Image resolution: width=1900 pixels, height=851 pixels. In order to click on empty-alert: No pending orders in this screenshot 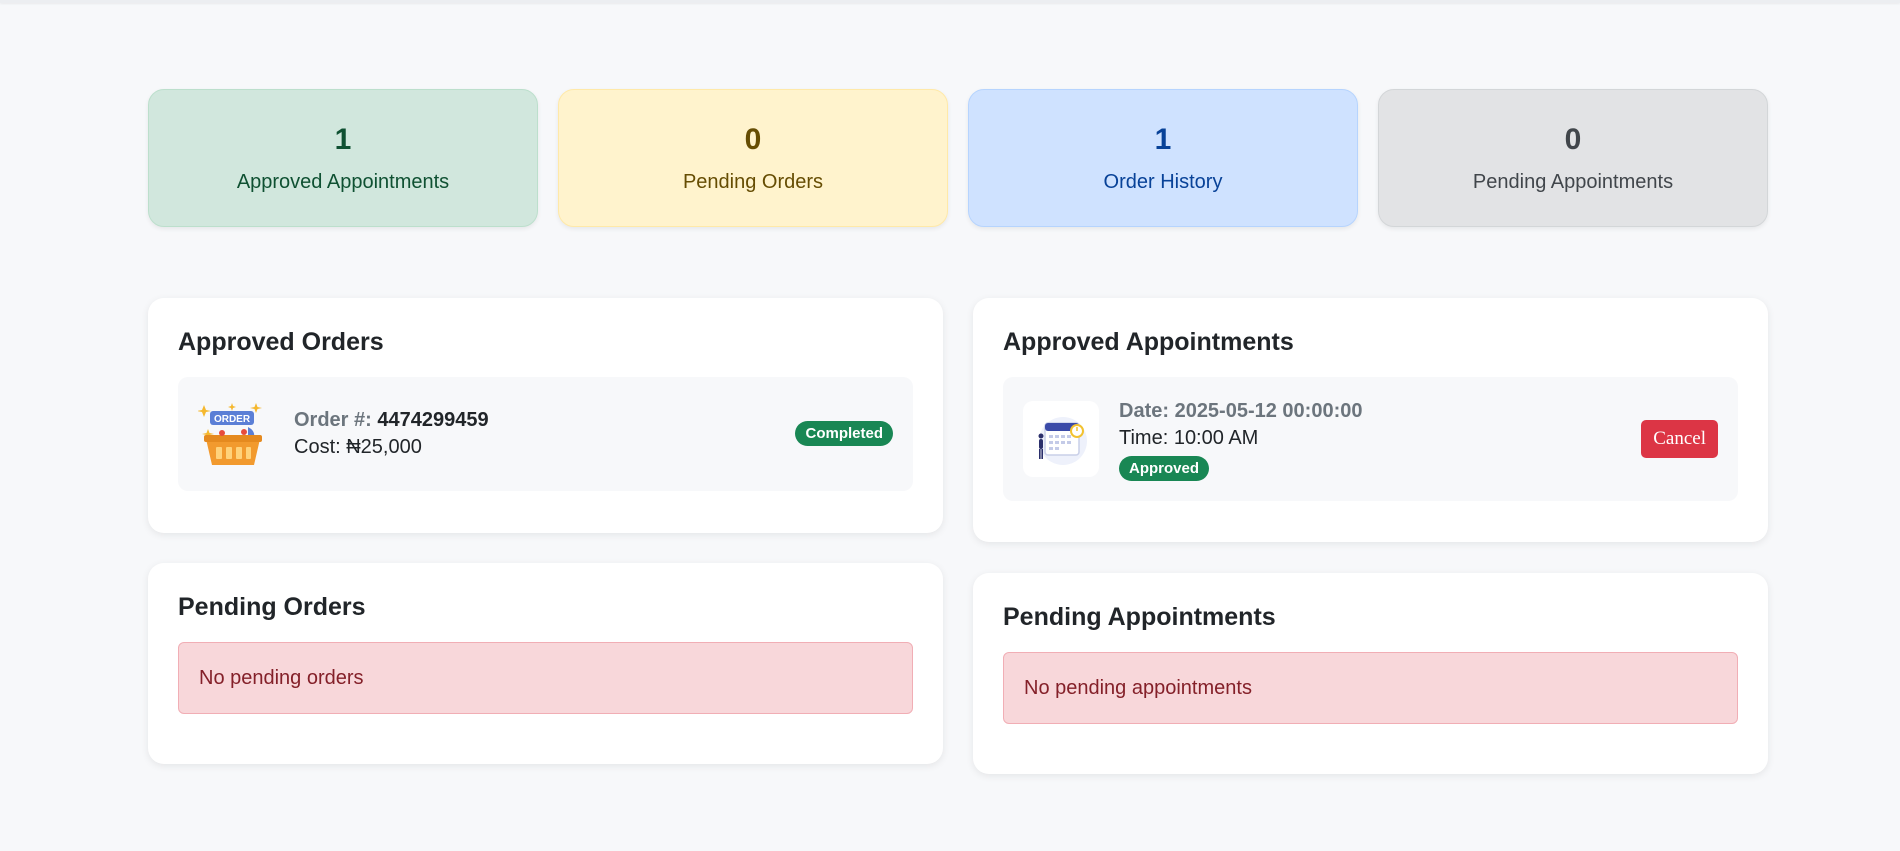, I will do `click(545, 678)`.